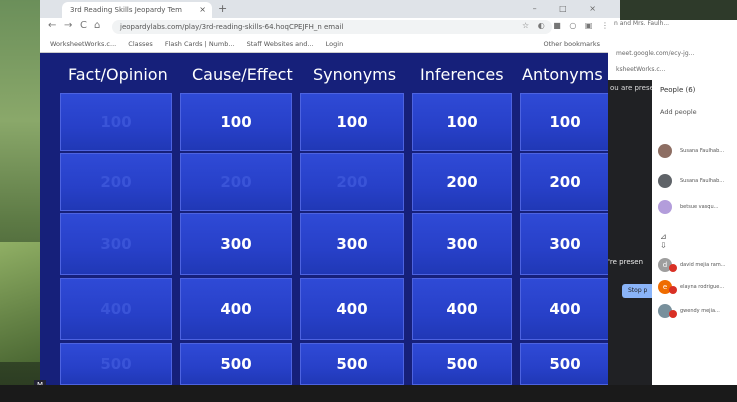 The width and height of the screenshot is (737, 402). Describe the element at coordinates (632, 88) in the screenshot. I see `presenting-banner: ou are prese` at that location.